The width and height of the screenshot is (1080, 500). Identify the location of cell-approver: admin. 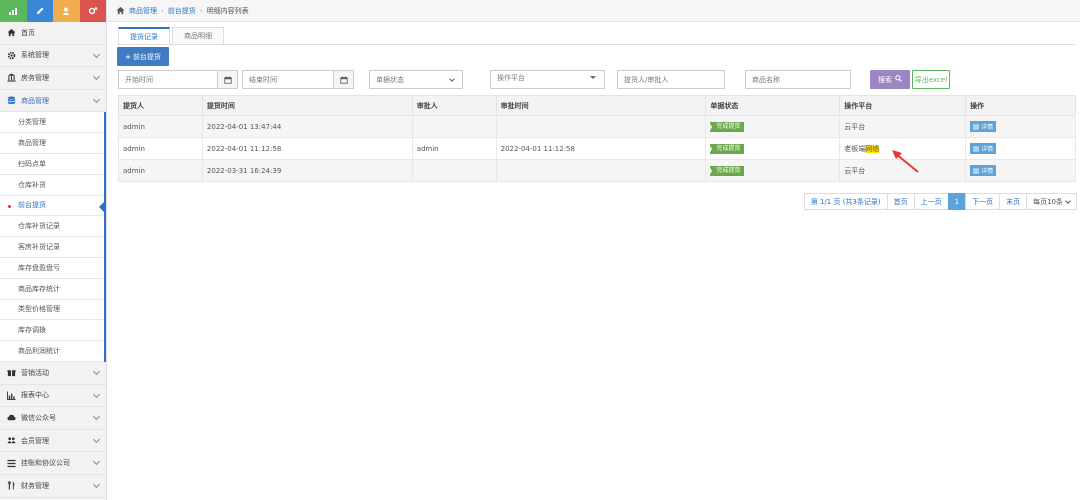
(454, 148).